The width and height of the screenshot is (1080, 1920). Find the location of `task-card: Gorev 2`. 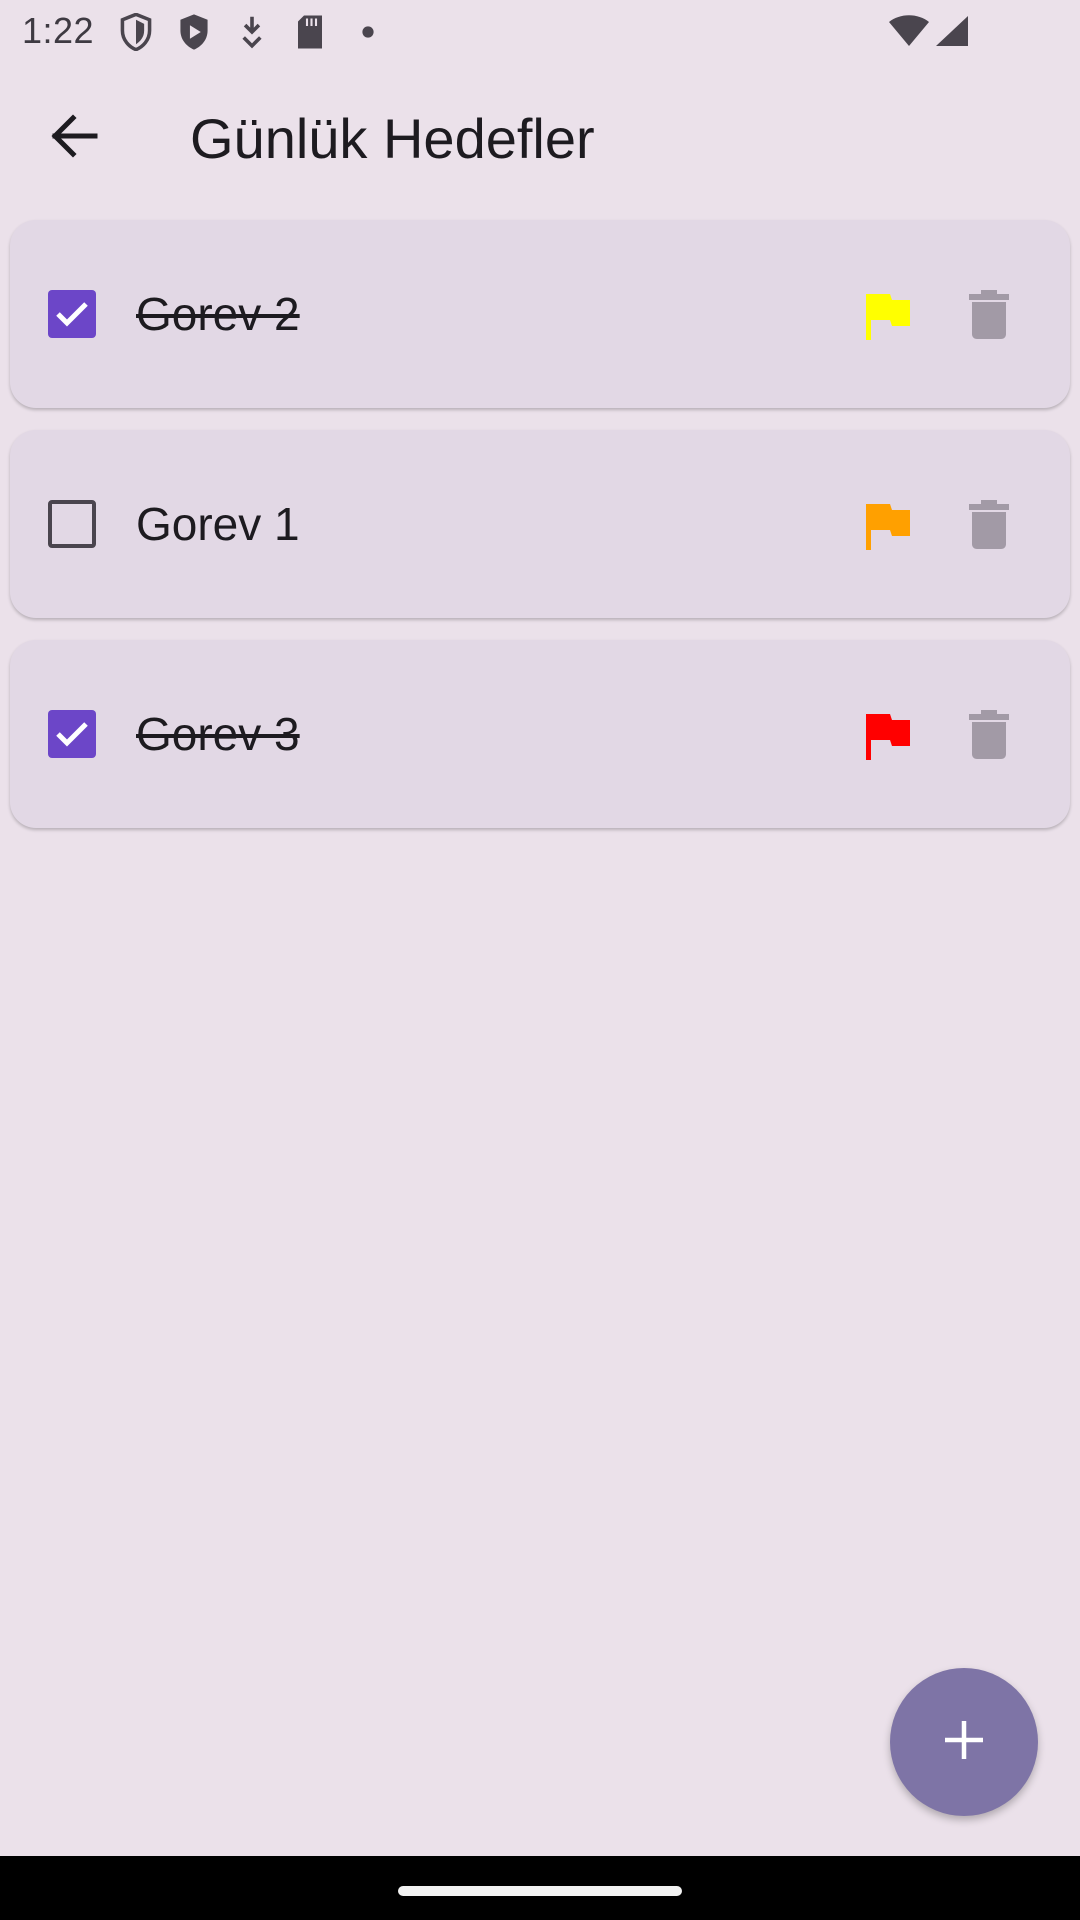

task-card: Gorev 2 is located at coordinates (540, 314).